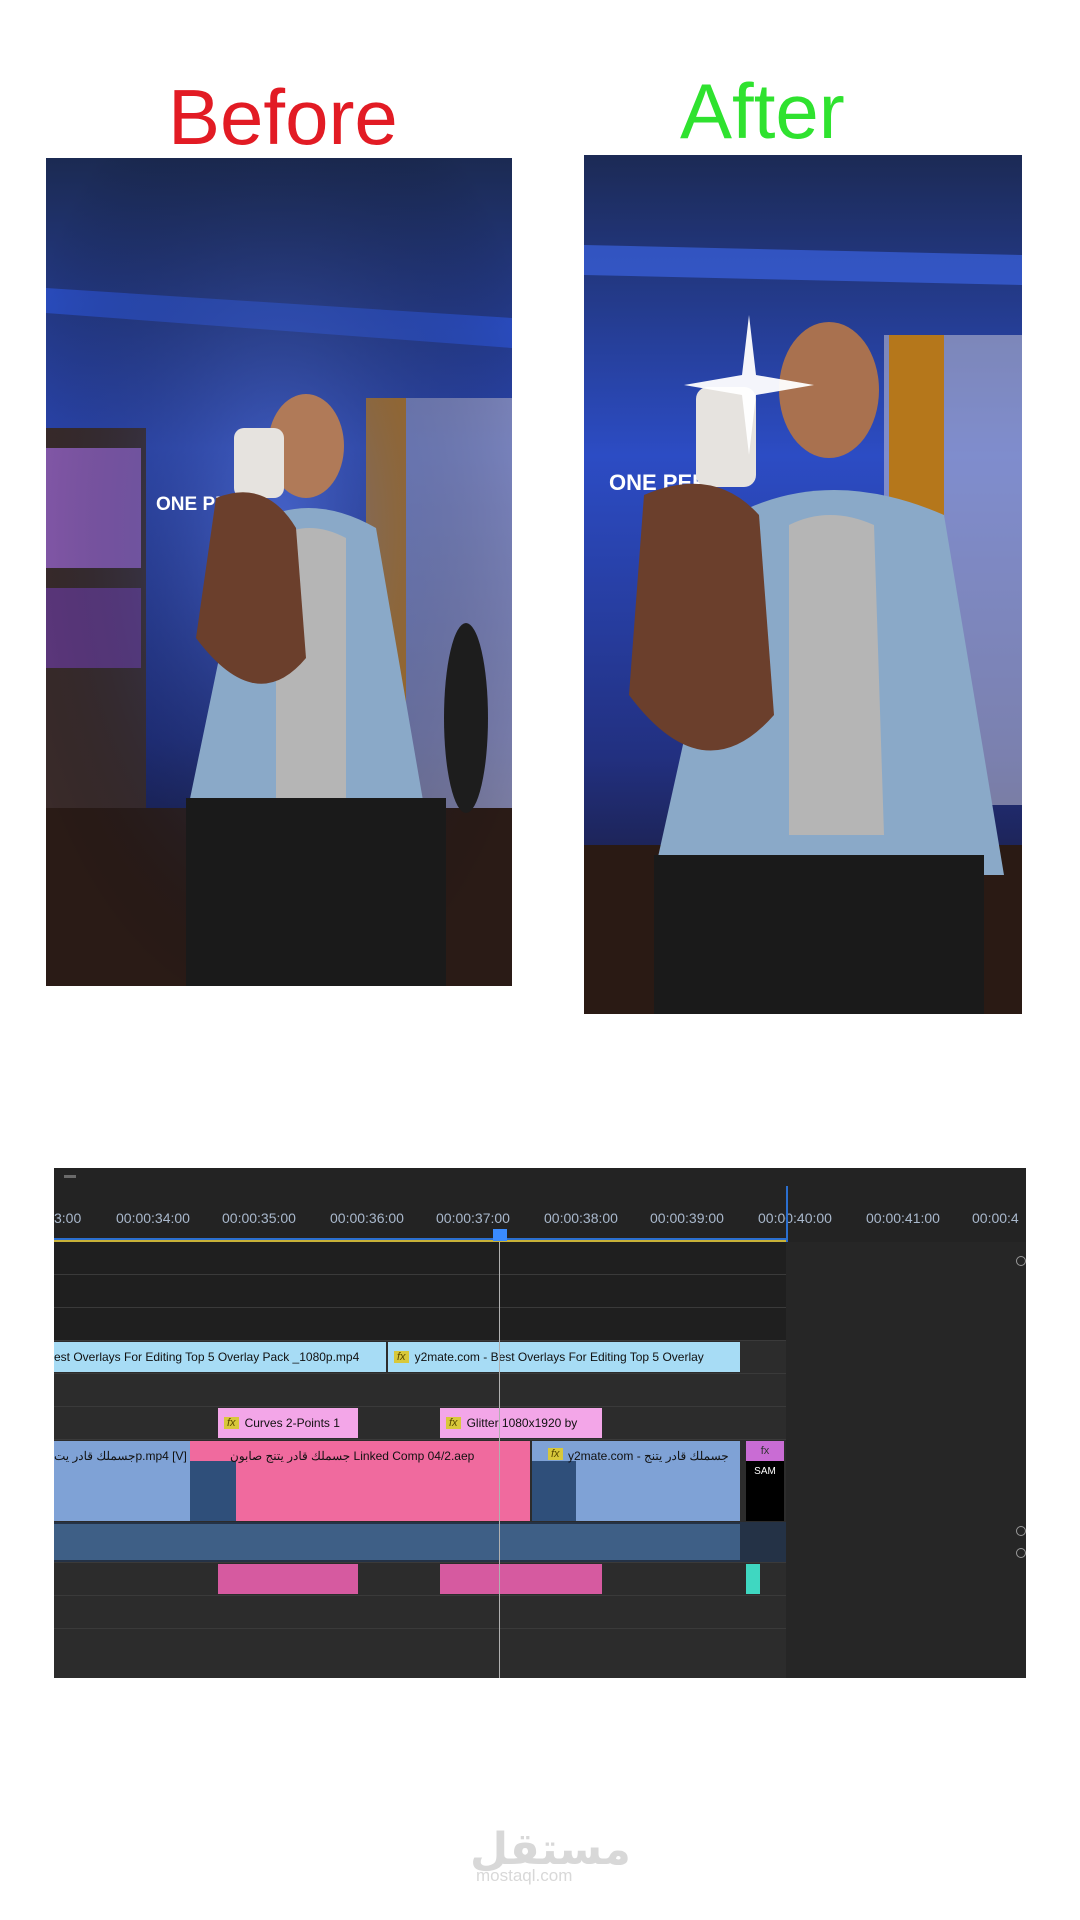  What do you see at coordinates (122, 1481) in the screenshot?
I see `video-clip-1: جسملك قادر يتp.mp4 [V]` at bounding box center [122, 1481].